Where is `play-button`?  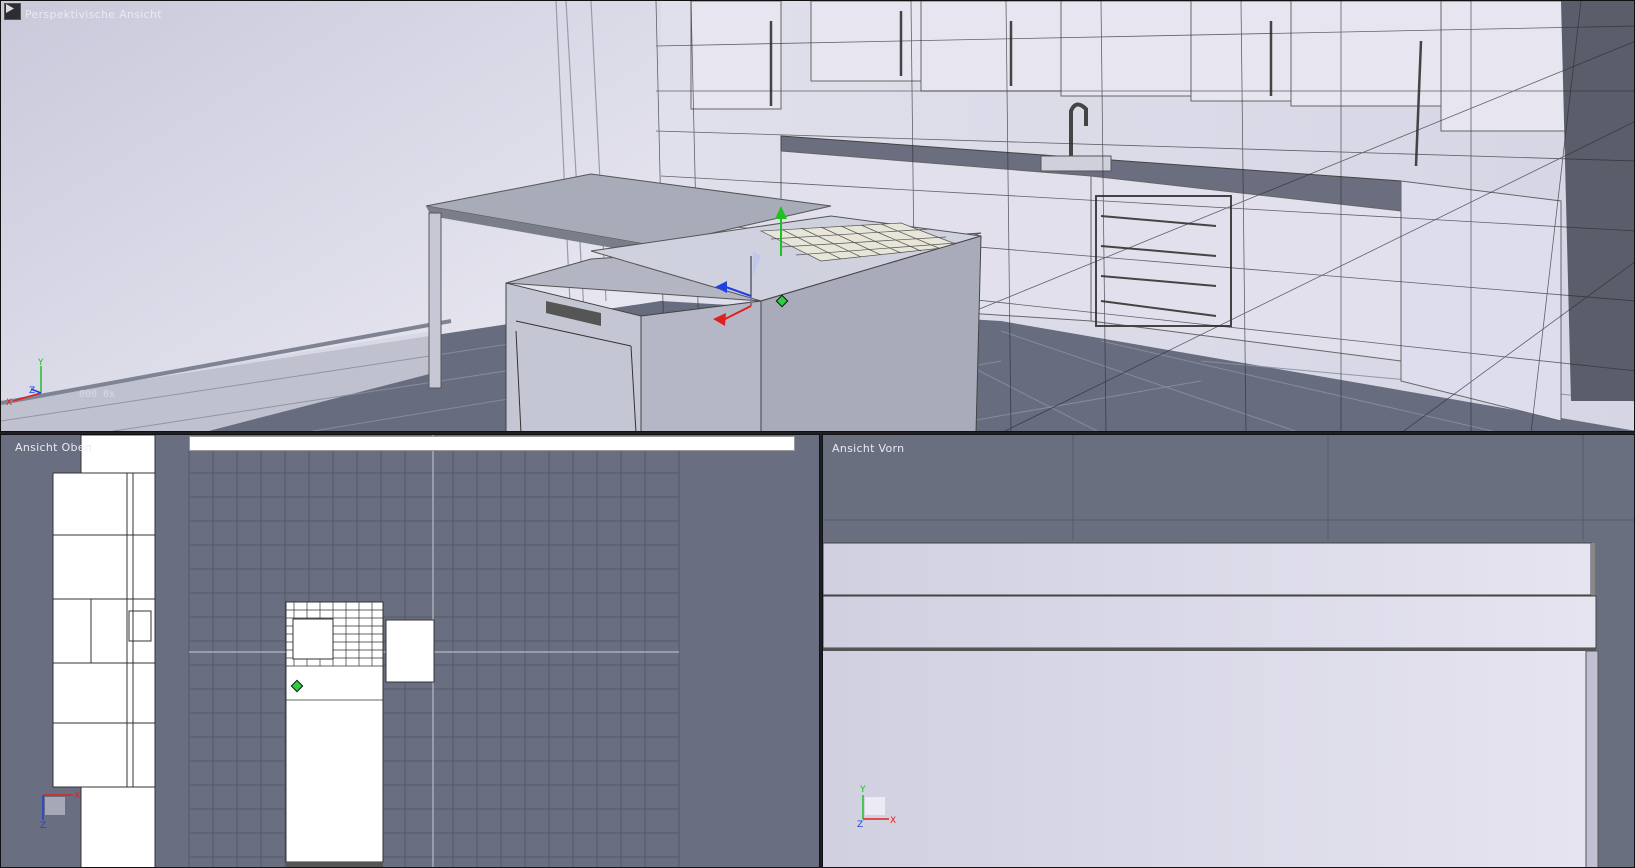
play-button is located at coordinates (12, 11).